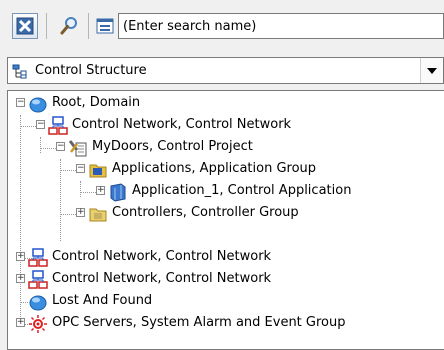  What do you see at coordinates (172, 146) in the screenshot?
I see `tree-item-label: MyDoors, Control Project` at bounding box center [172, 146].